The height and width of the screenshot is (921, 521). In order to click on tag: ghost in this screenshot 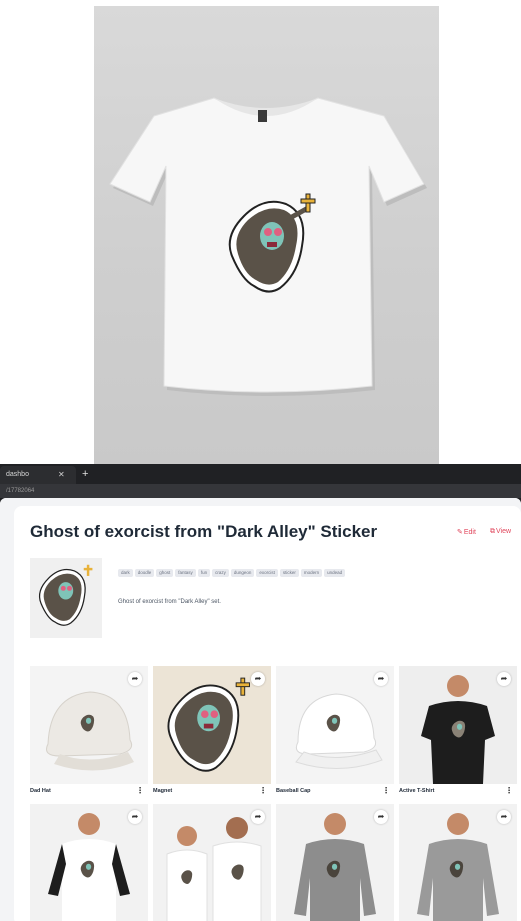, I will do `click(165, 573)`.